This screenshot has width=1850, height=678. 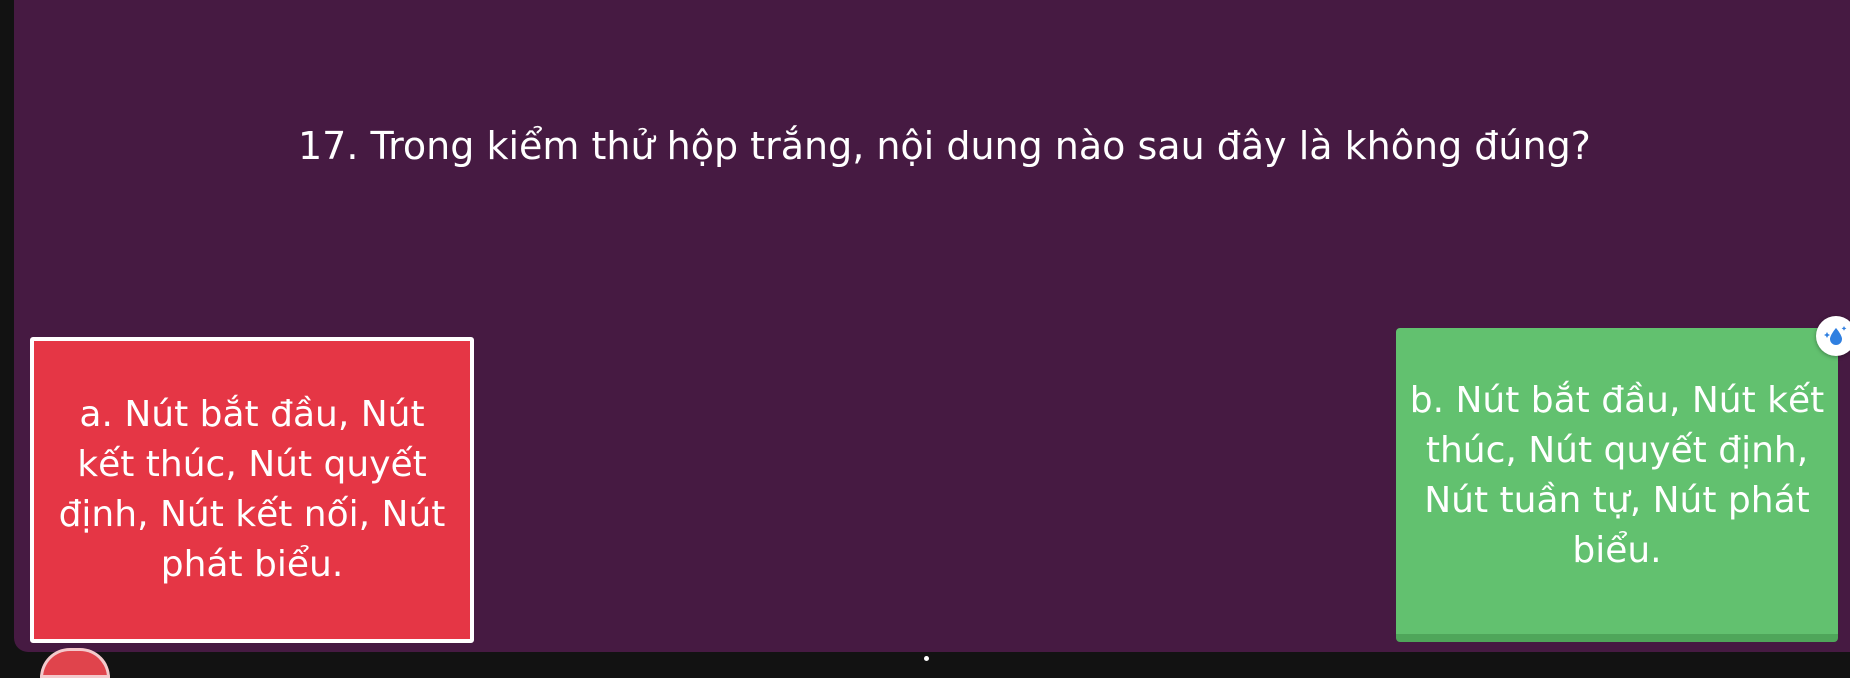 What do you see at coordinates (75, 663) in the screenshot?
I see `avatar` at bounding box center [75, 663].